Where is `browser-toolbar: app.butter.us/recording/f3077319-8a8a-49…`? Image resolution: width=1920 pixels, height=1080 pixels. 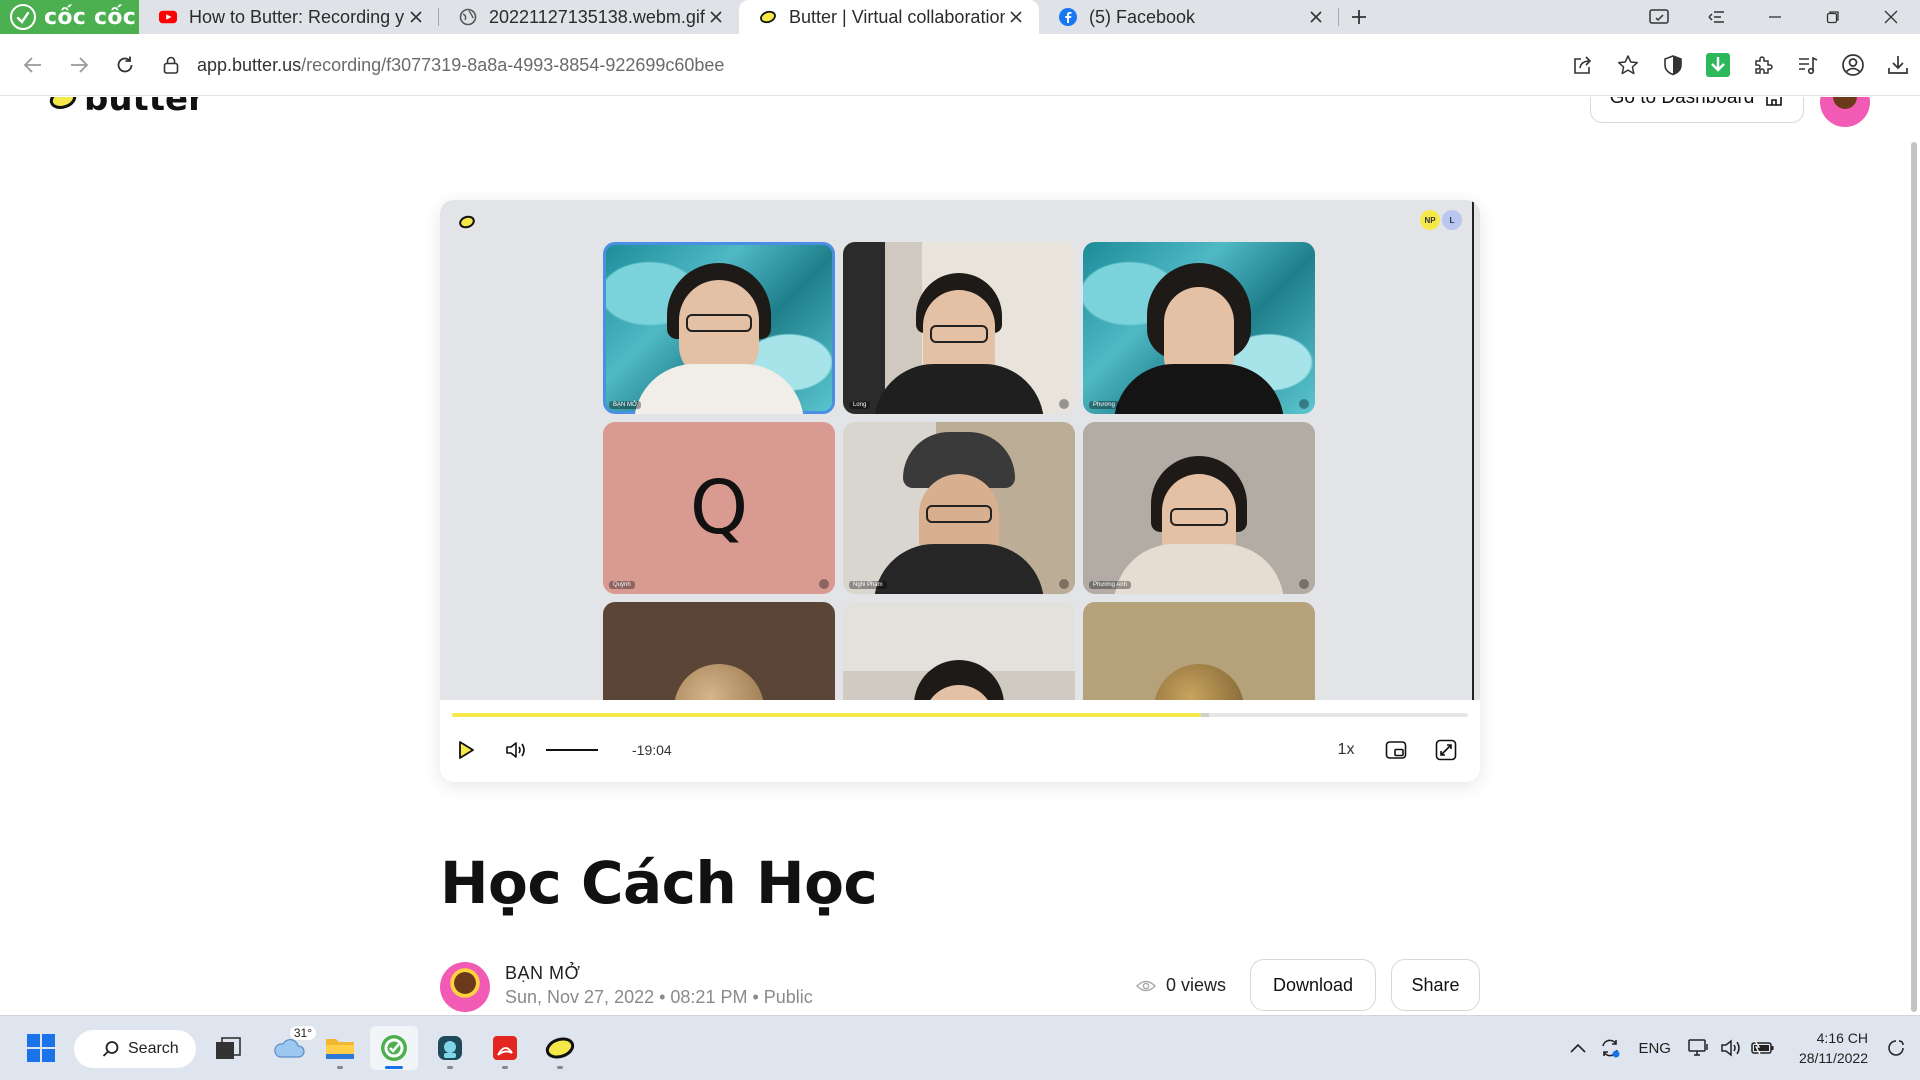 browser-toolbar: app.butter.us/recording/f3077319-8a8a-49… is located at coordinates (960, 65).